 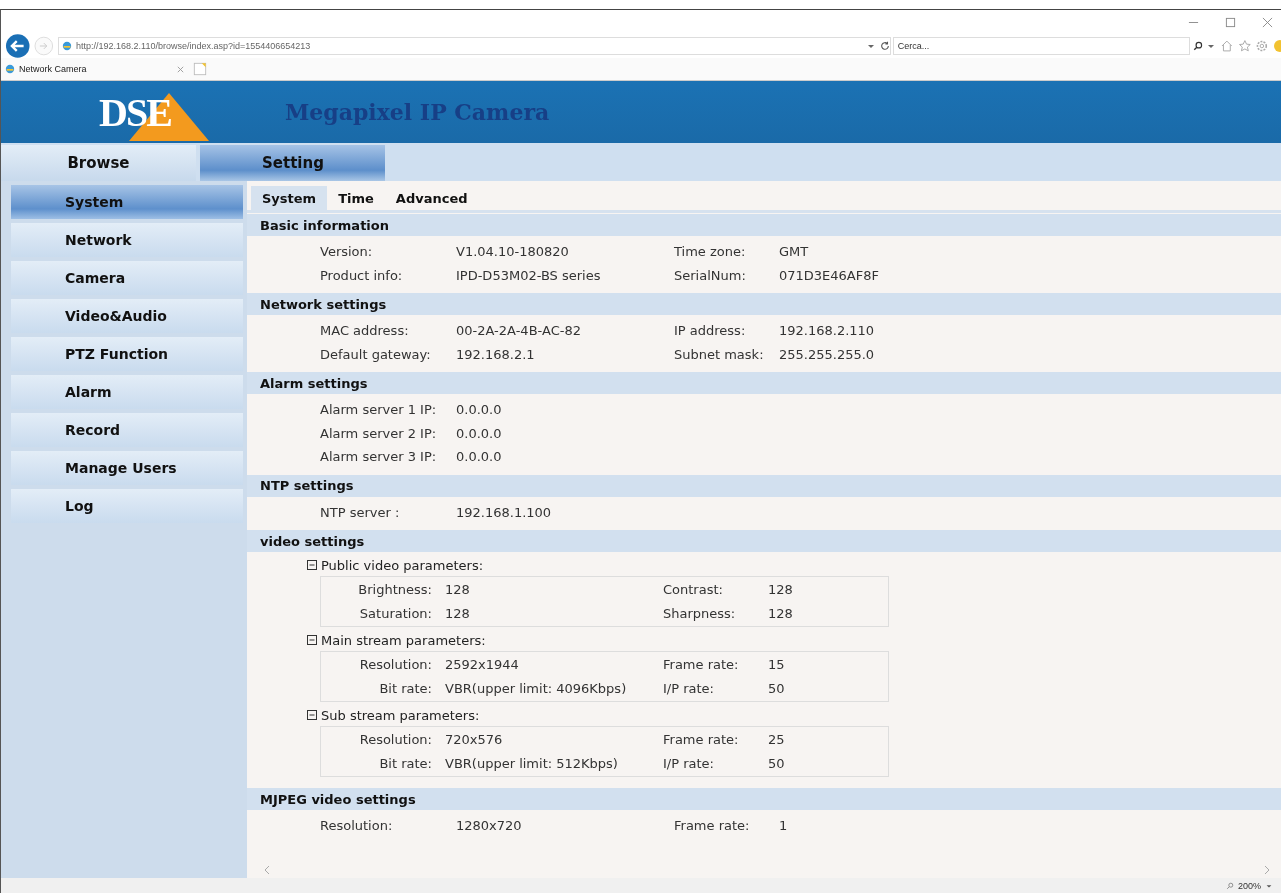 I want to click on search-icon, so click(x=1198, y=46).